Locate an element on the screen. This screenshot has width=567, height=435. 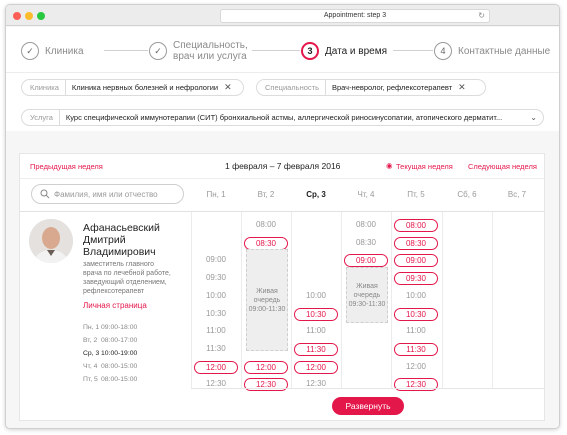
time-slot-wed: 10:30 is located at coordinates (316, 314).